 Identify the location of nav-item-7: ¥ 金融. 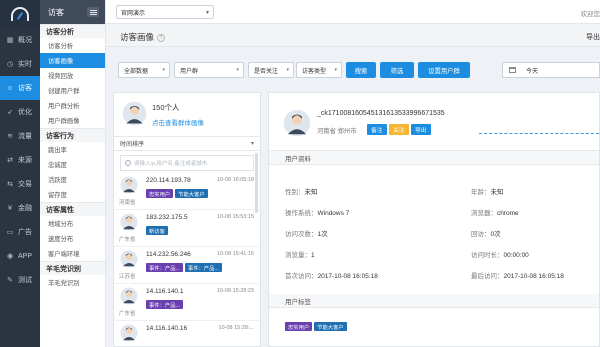
(20, 208).